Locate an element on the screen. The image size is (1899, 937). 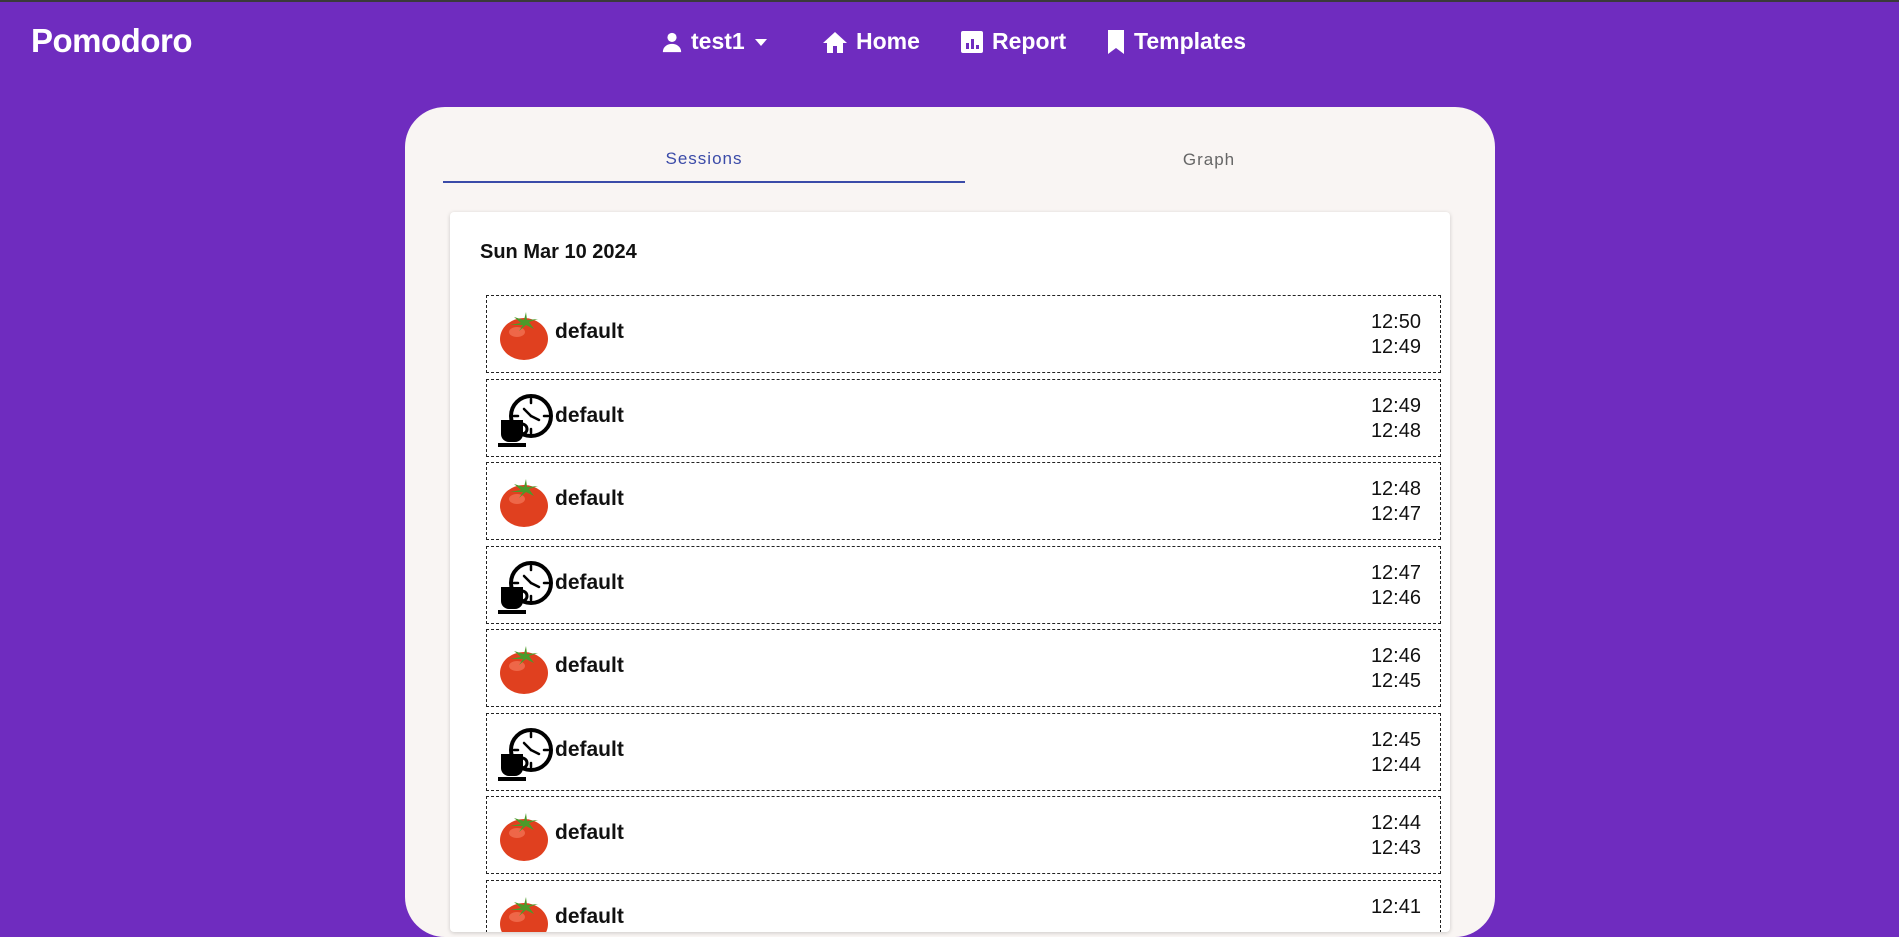
session-times: 12:48 12:47 is located at coordinates (1396, 502).